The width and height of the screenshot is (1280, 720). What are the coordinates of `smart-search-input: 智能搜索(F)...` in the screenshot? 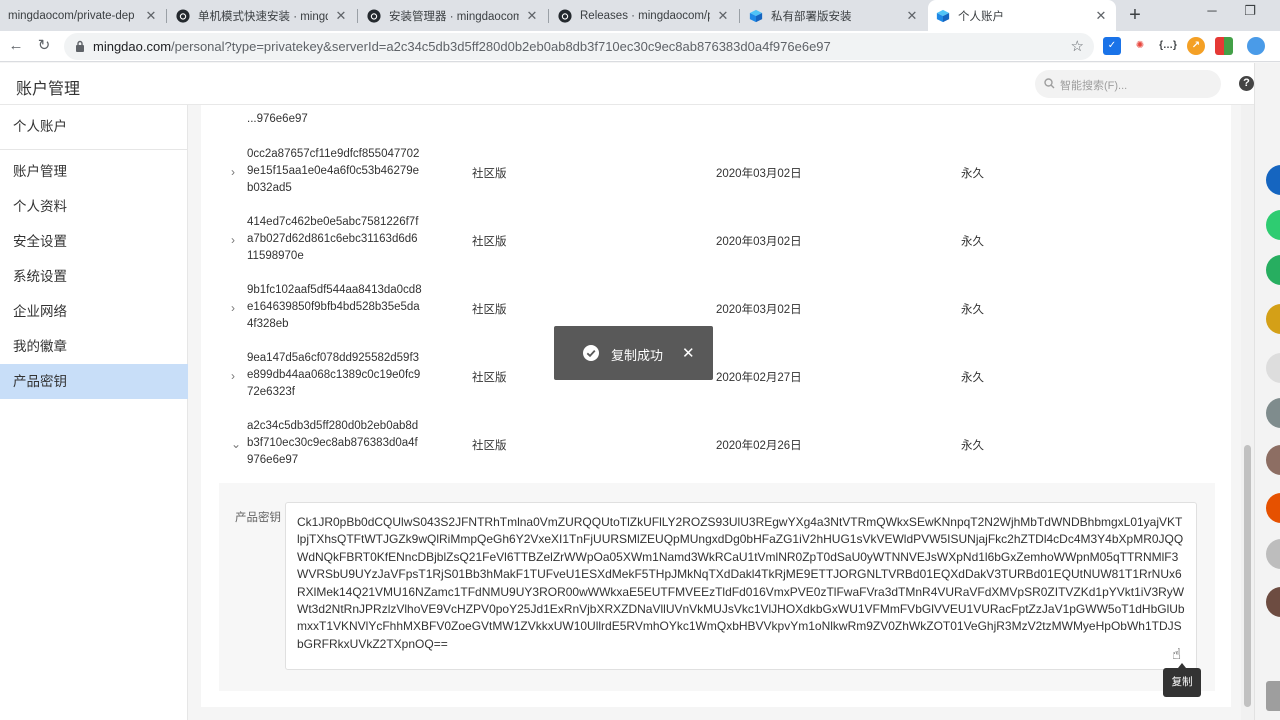 It's located at (1128, 84).